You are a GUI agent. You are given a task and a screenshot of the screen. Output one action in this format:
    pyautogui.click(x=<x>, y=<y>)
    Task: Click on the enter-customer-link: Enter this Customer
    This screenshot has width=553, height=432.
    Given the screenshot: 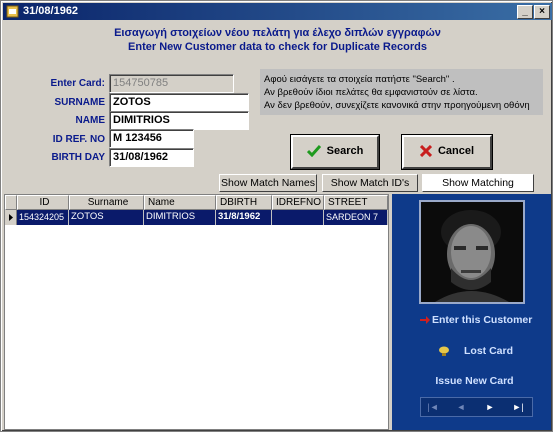 What is the action you would take?
    pyautogui.click(x=471, y=320)
    